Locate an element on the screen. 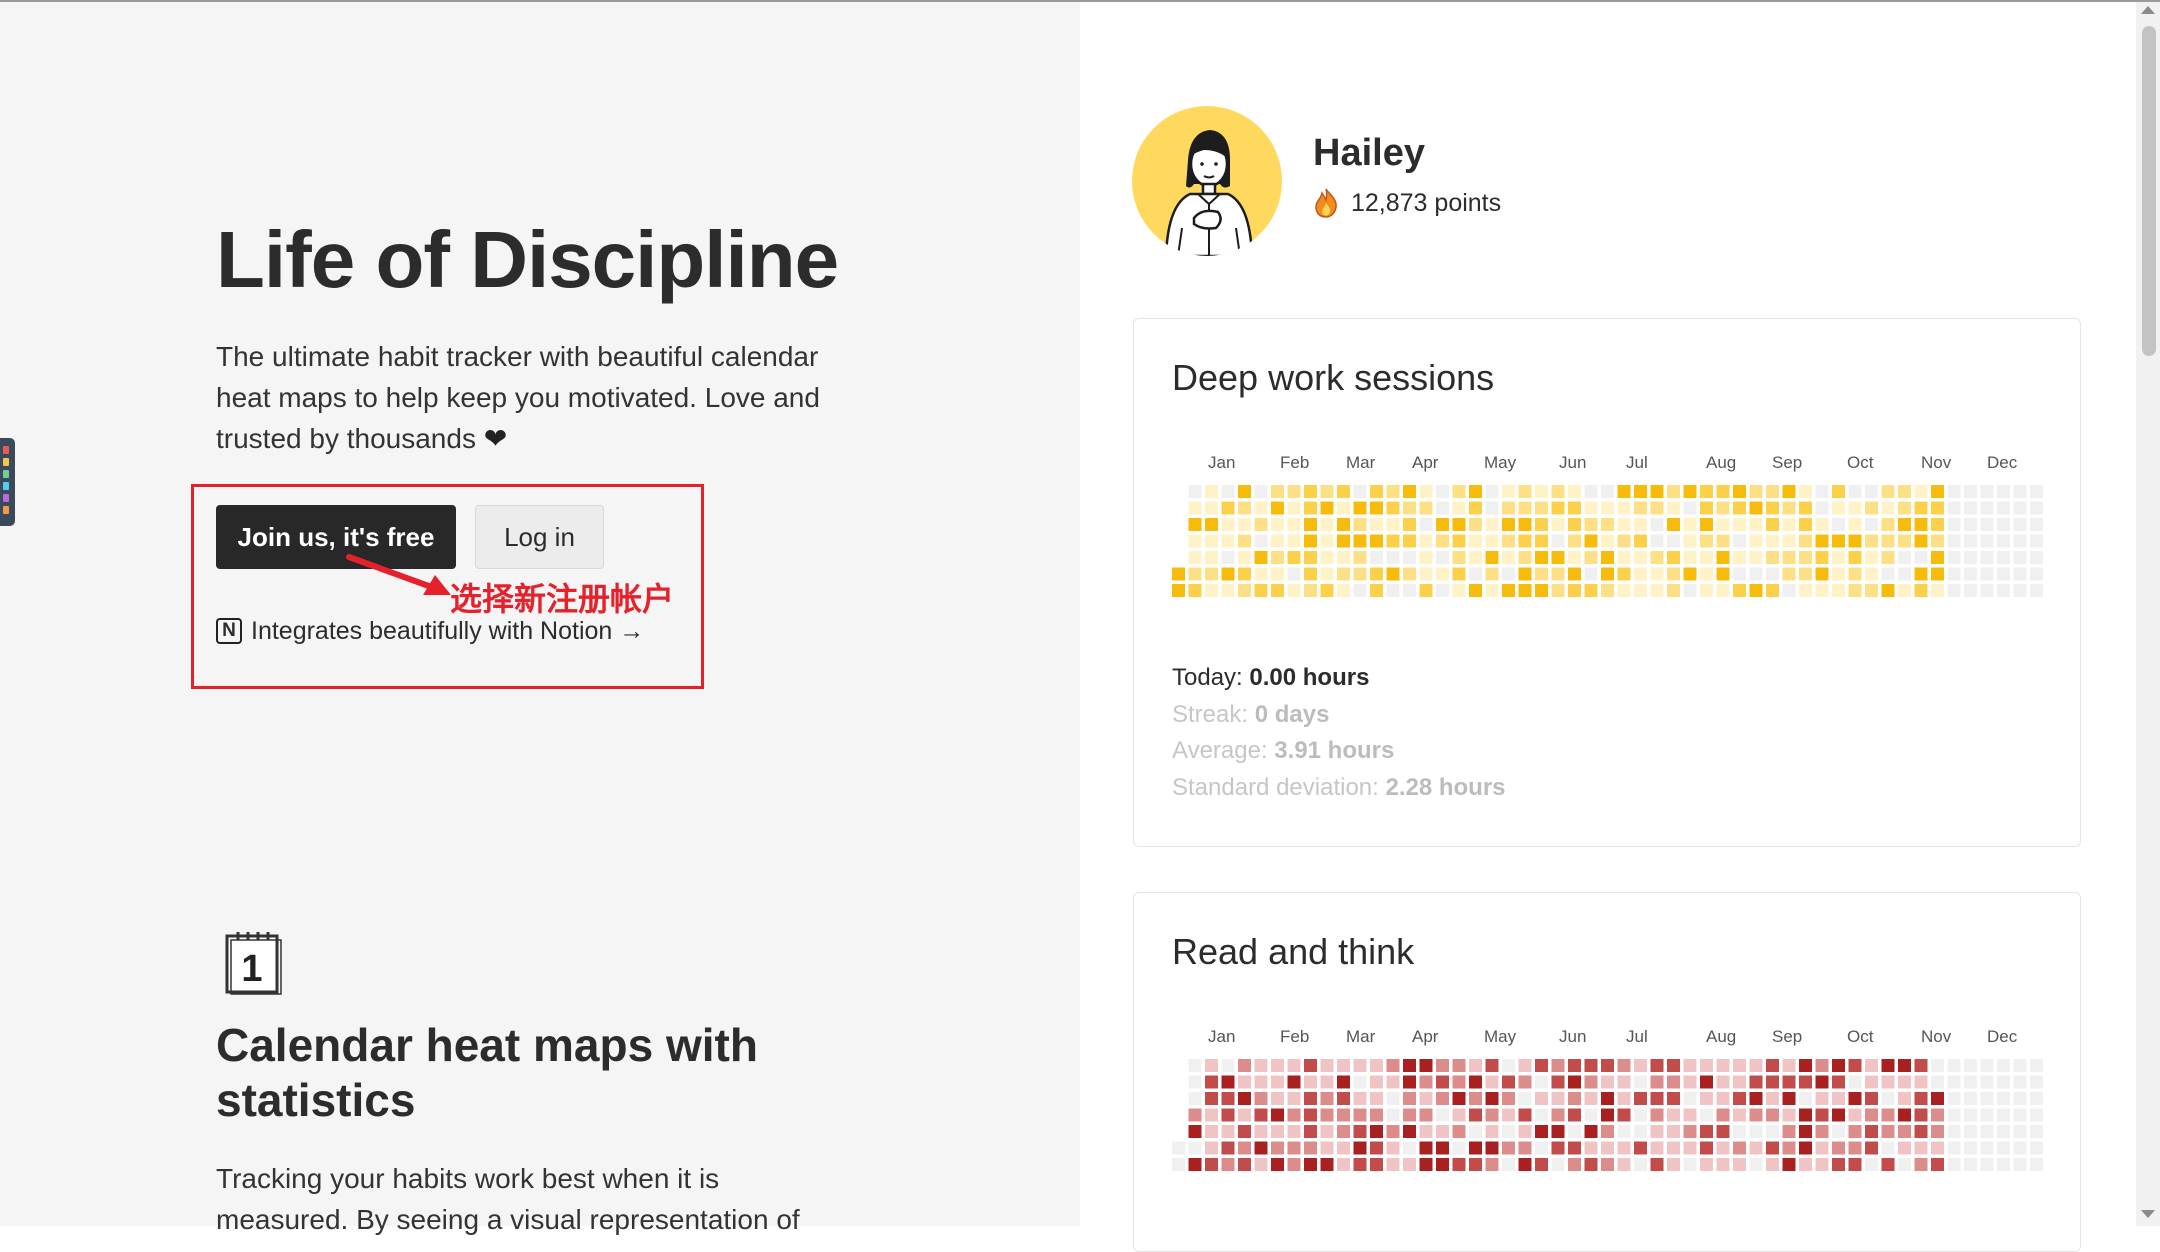 The image size is (2160, 1252). stat-average: Average: 3.91 hours is located at coordinates (1283, 750).